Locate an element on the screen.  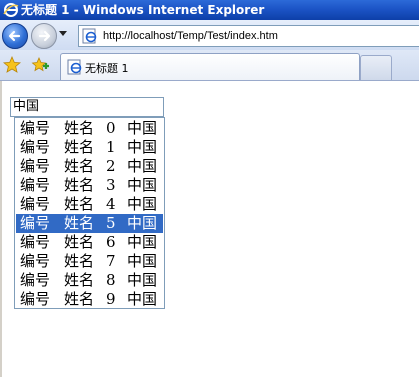
suggestion-number: 8 is located at coordinates (111, 280).